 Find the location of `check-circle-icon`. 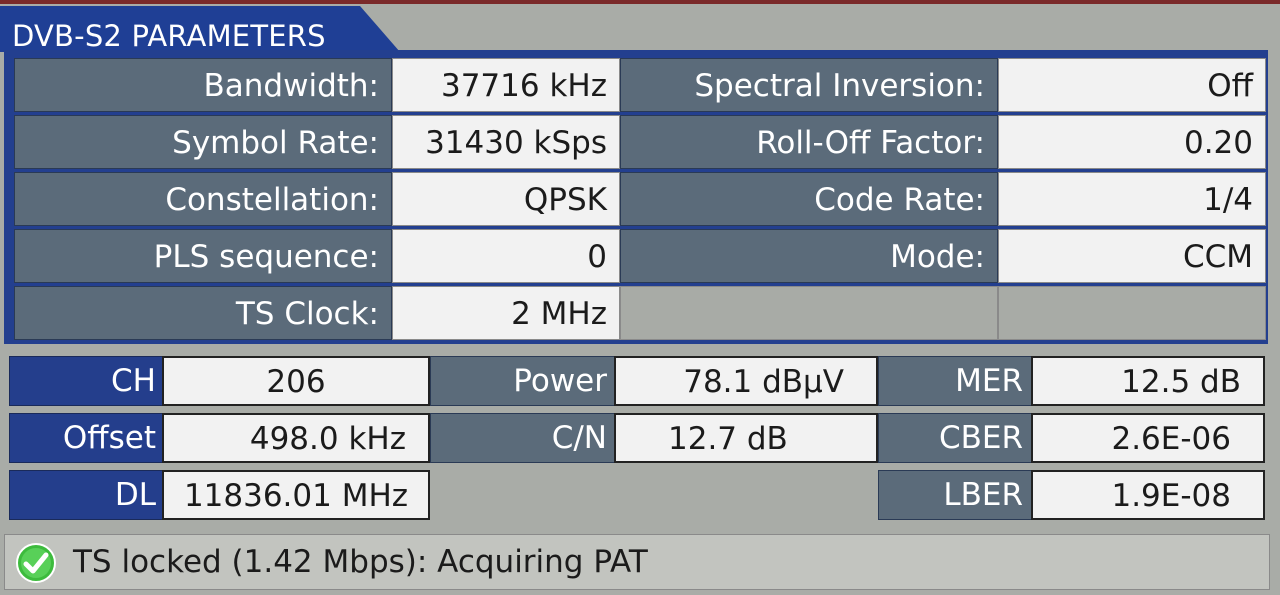

check-circle-icon is located at coordinates (36, 563).